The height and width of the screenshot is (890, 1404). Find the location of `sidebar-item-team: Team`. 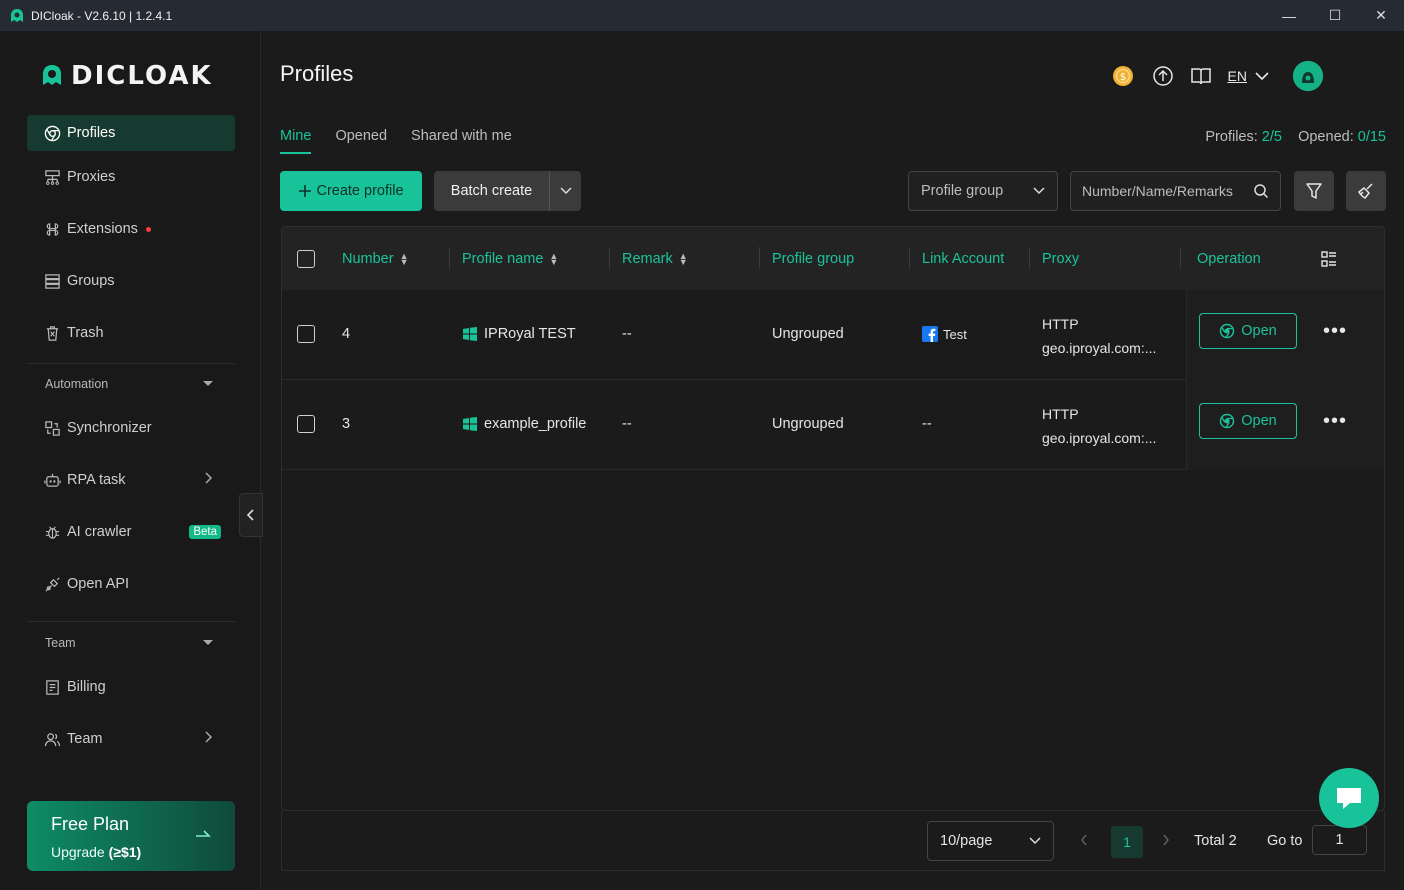

sidebar-item-team: Team is located at coordinates (131, 739).